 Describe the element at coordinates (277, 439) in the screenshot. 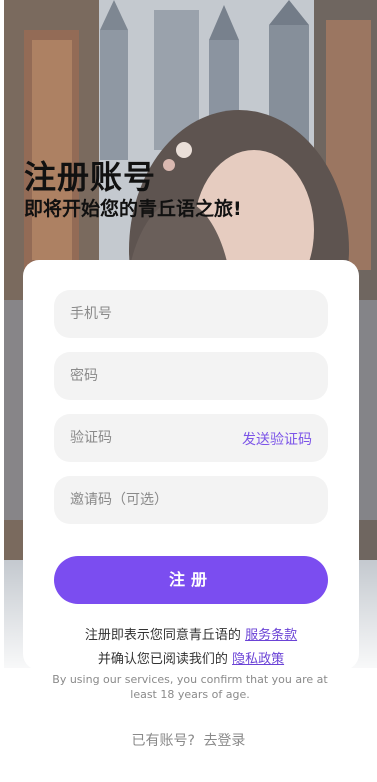

I see `send-code-button: 发送验证码` at that location.